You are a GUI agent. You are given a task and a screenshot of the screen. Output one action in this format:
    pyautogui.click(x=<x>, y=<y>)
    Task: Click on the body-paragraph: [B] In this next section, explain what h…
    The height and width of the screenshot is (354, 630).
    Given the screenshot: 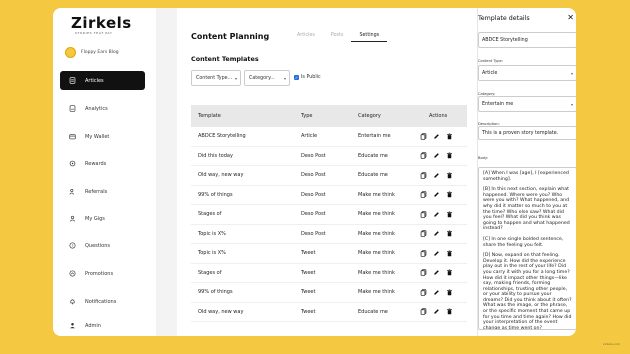 What is the action you would take?
    pyautogui.click(x=526, y=209)
    